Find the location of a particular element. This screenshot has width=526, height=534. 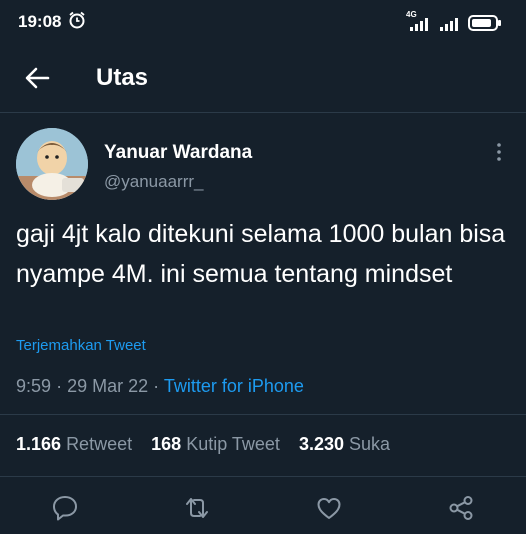

alarm-icon is located at coordinates (77, 20).